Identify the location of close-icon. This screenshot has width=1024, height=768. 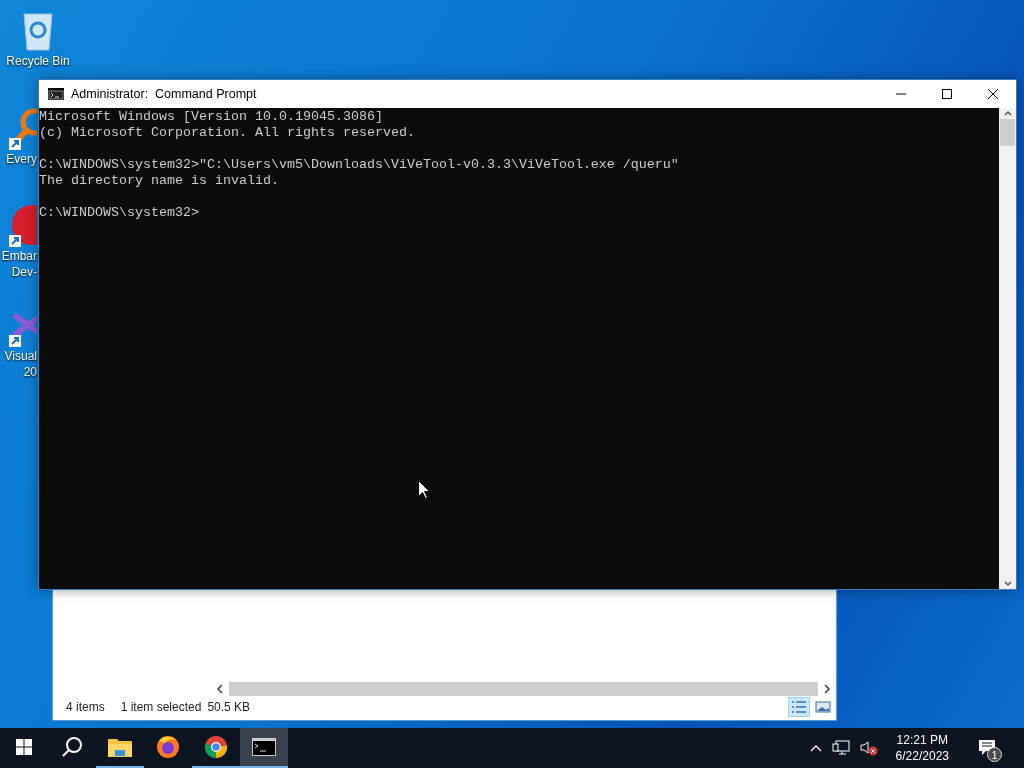
(993, 94).